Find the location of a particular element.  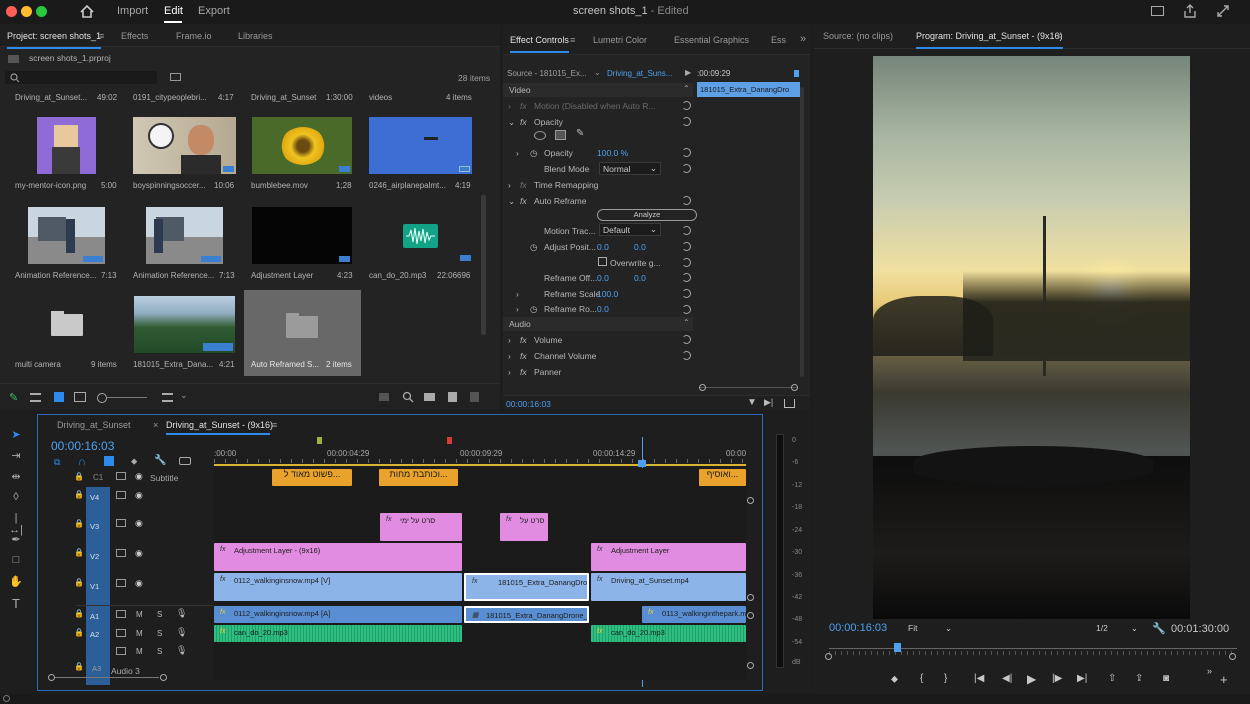

rectangle-tool-icon: □ is located at coordinates (16, 560).